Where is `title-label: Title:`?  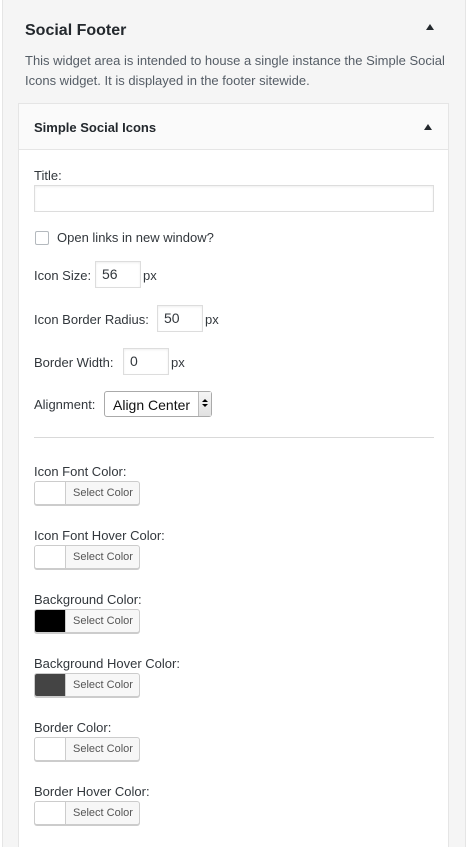
title-label: Title: is located at coordinates (48, 175).